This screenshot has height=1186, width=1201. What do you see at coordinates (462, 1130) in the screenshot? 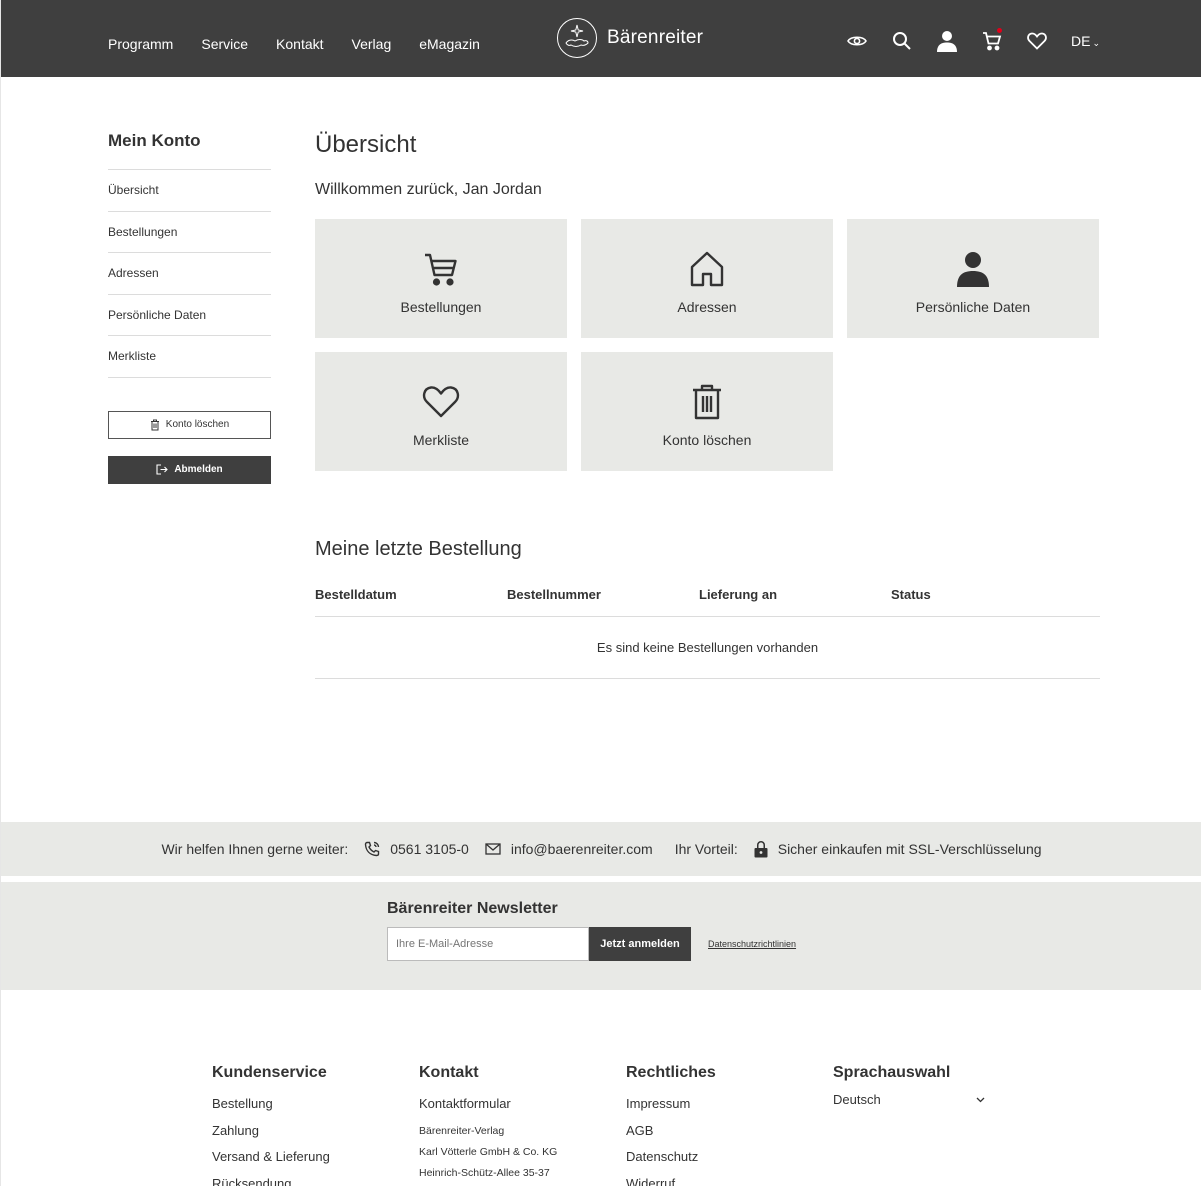
I see `footer-address-line: Bärenreiter-Verlag` at bounding box center [462, 1130].